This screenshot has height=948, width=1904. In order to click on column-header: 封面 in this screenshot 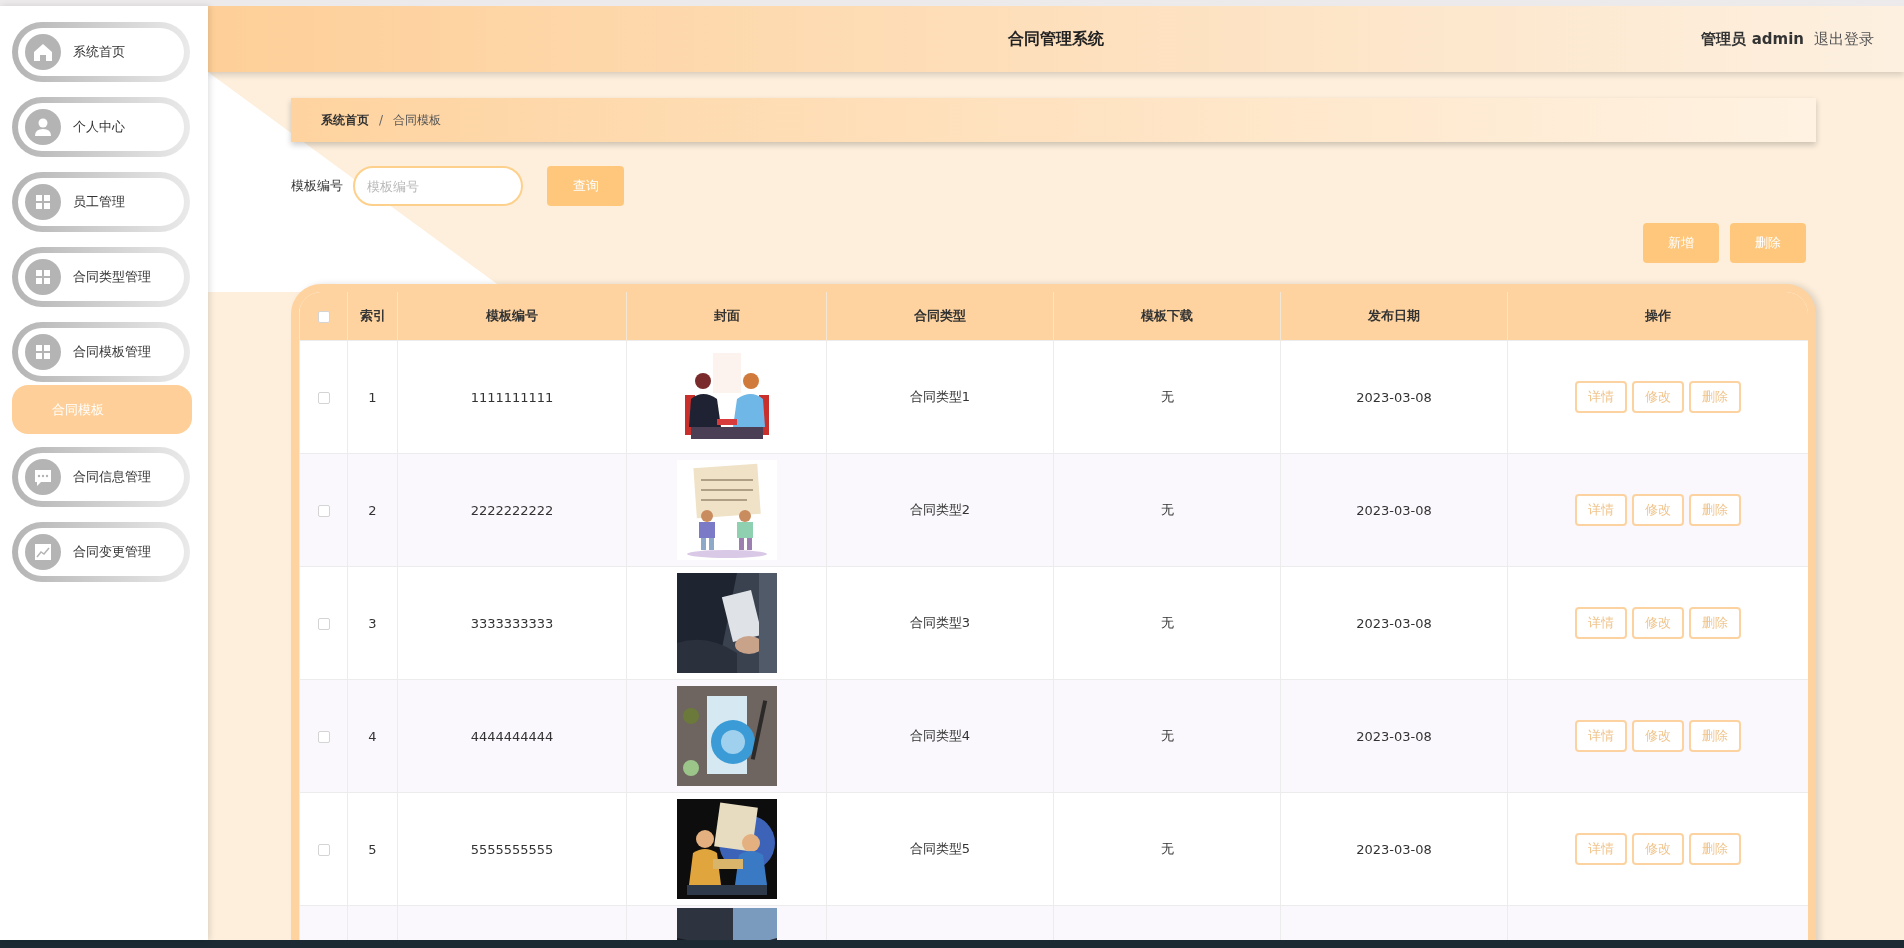, I will do `click(726, 316)`.